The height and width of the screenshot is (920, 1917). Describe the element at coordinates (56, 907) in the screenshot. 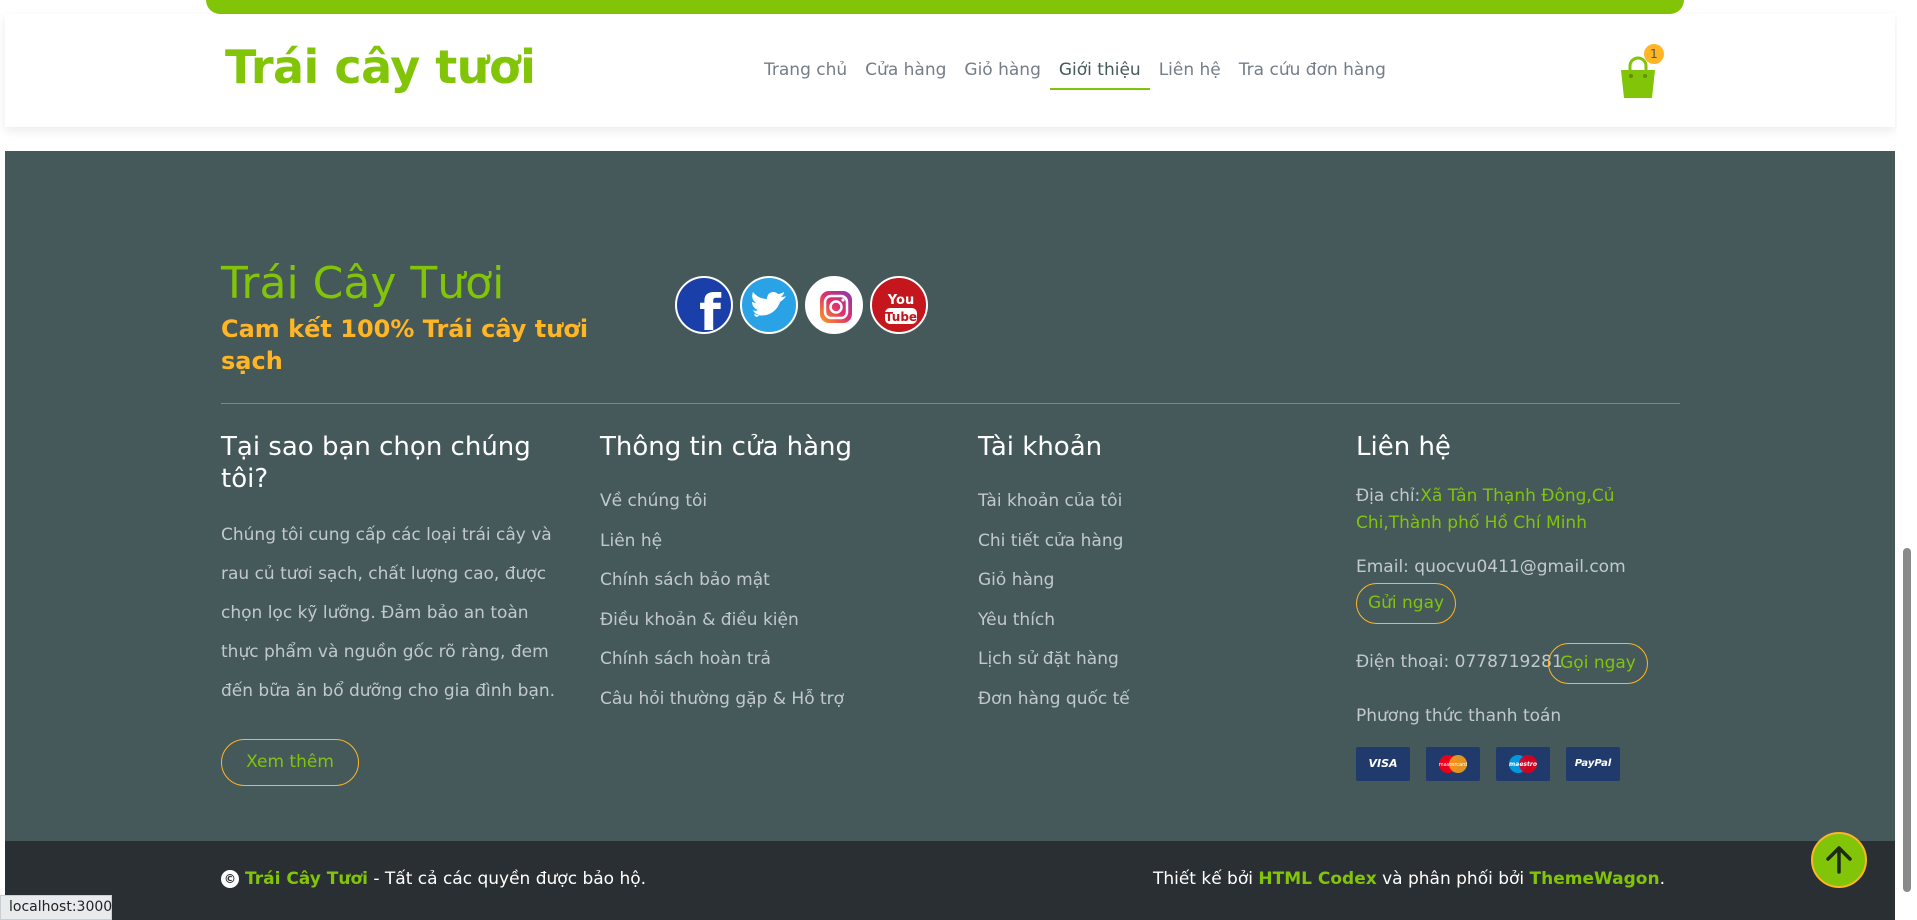

I see `status-url-tooltip: localhost:3000` at that location.